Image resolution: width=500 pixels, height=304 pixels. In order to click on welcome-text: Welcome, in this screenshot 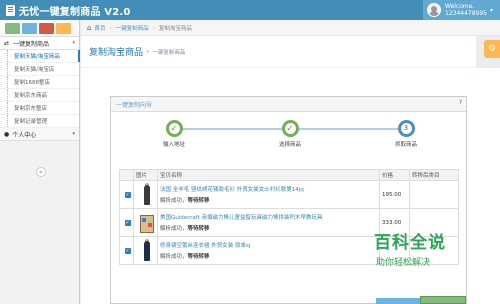, I will do `click(460, 6)`.